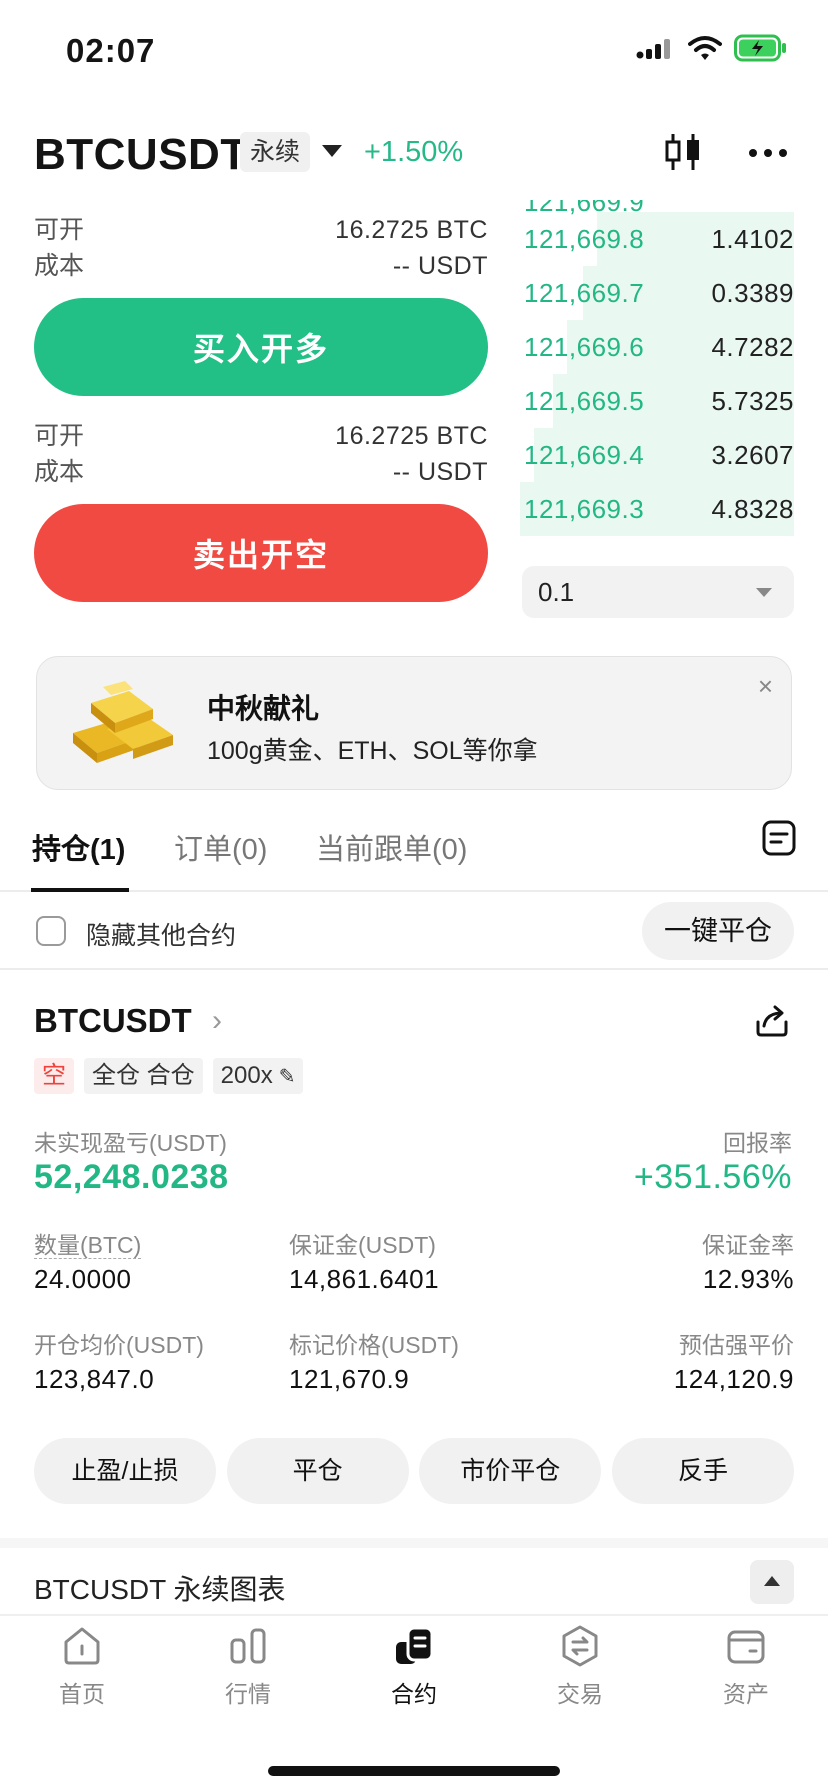 The image size is (828, 1792). Describe the element at coordinates (258, 1076) in the screenshot. I see `leverage-tag: 200x ✎` at that location.